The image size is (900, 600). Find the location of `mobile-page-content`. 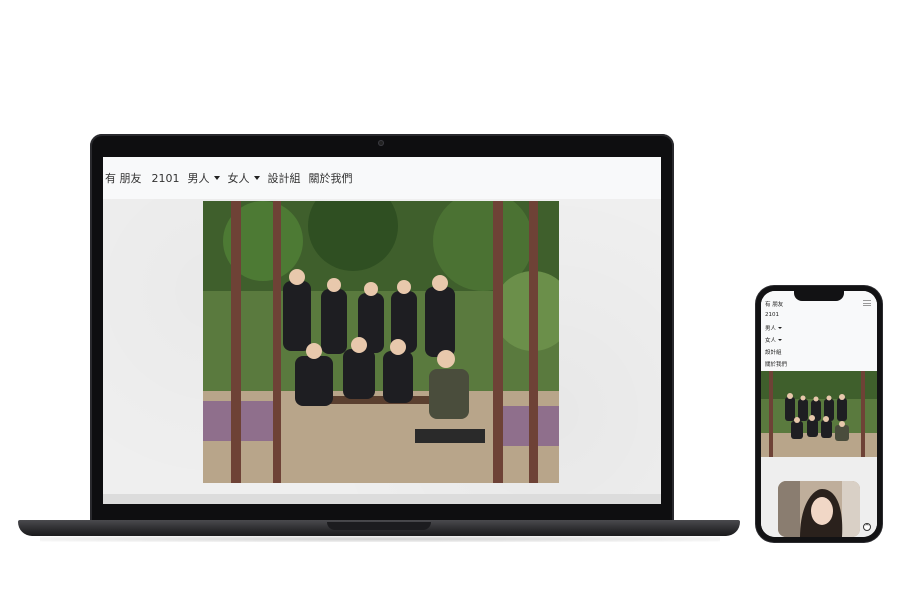

mobile-page-content is located at coordinates (819, 454).